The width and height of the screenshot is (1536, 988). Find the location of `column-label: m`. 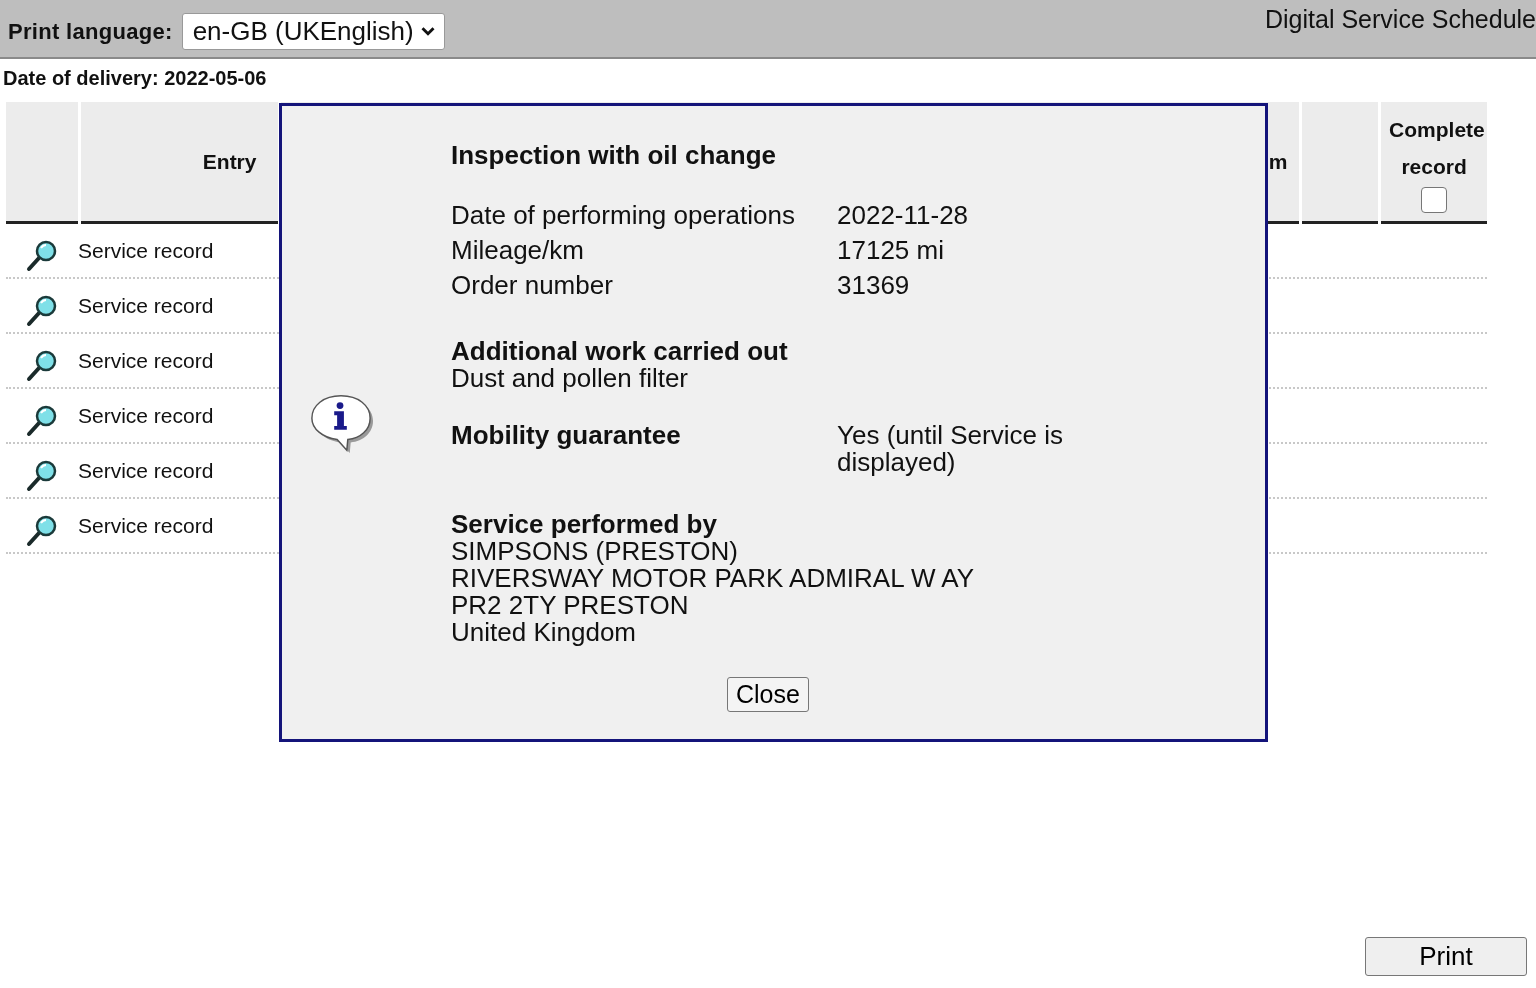

column-label: m is located at coordinates (1278, 162).